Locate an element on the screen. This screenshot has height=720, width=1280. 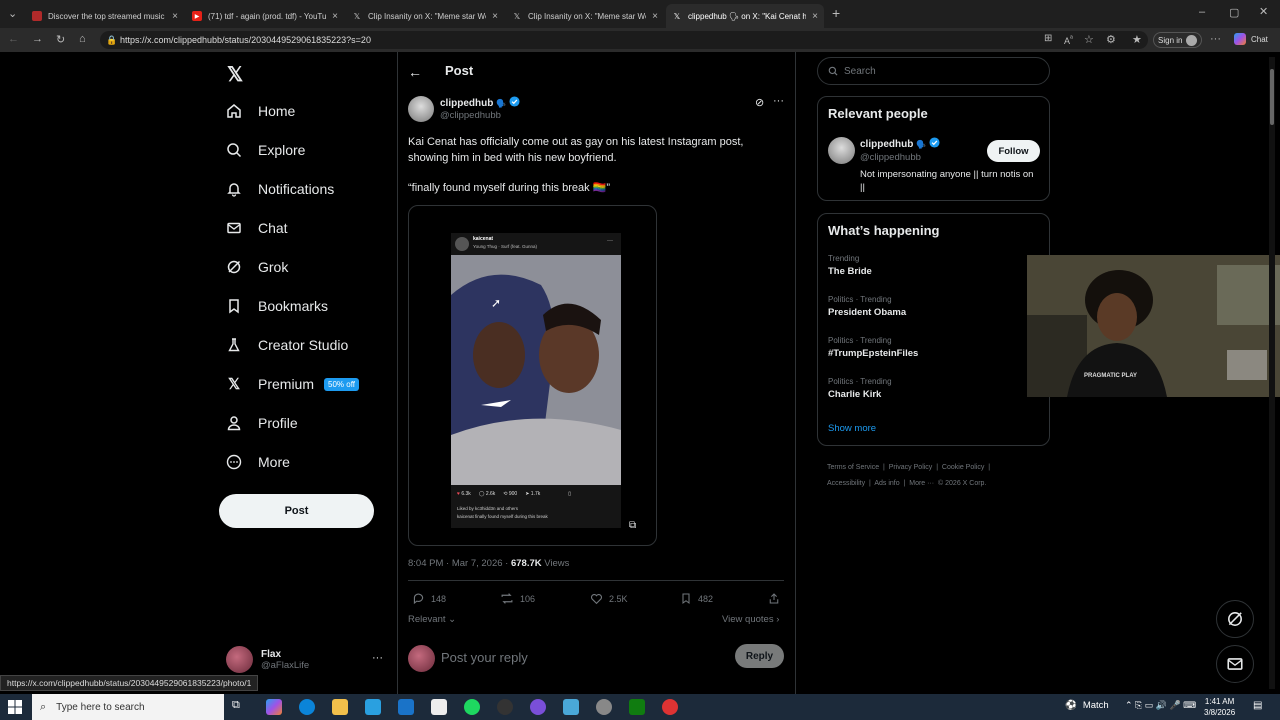
footer-link: Cookie Policy is located at coordinates (963, 467).